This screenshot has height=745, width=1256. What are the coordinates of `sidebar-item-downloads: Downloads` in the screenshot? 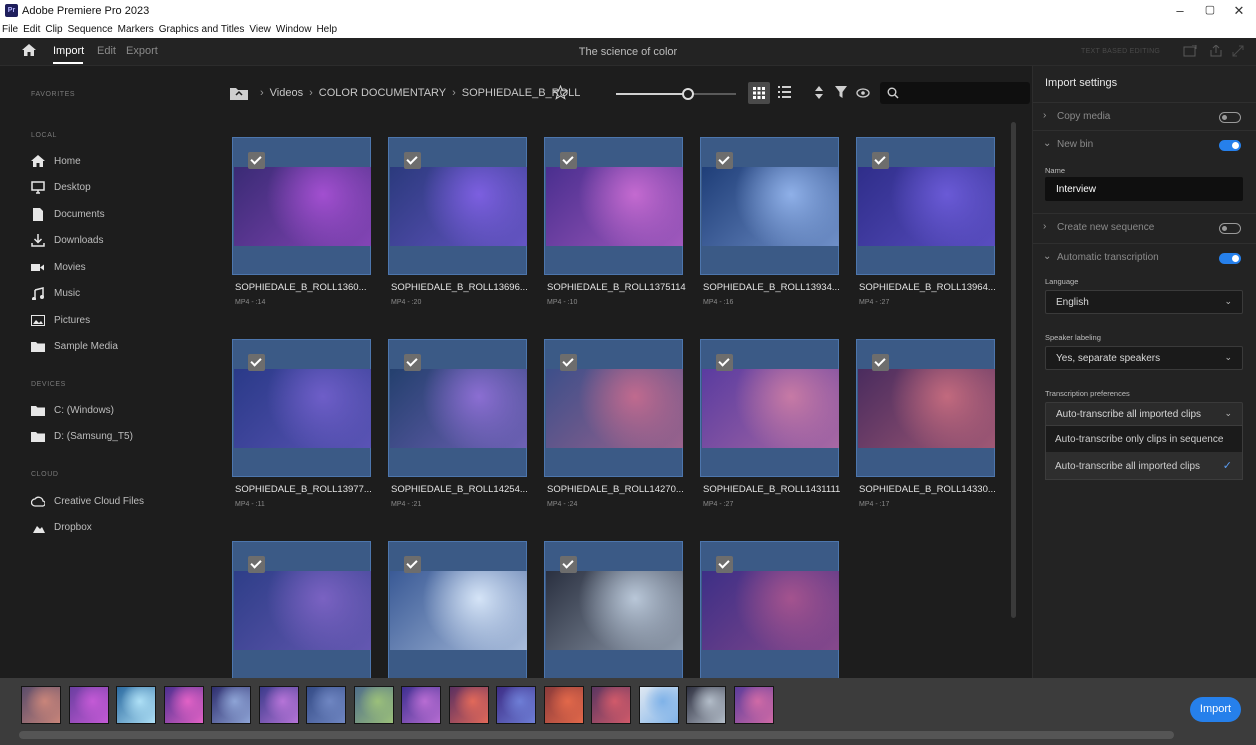 It's located at (67, 241).